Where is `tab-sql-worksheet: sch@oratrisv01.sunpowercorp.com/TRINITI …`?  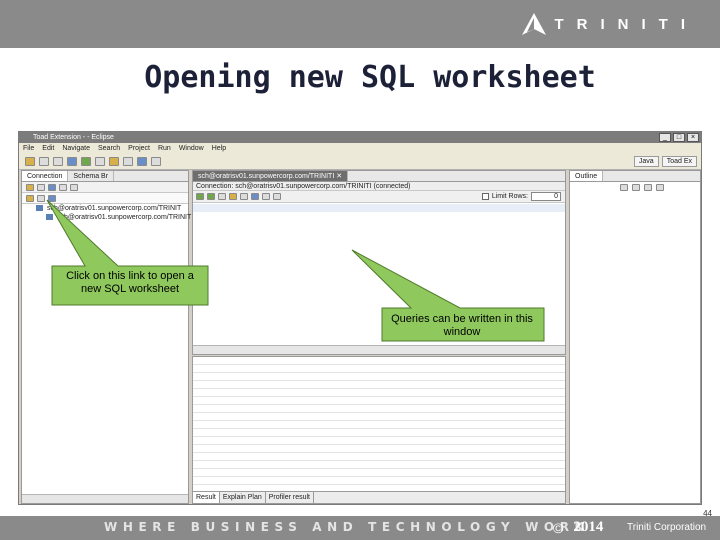 tab-sql-worksheet: sch@oratrisv01.sunpowercorp.com/TRINITI … is located at coordinates (271, 176).